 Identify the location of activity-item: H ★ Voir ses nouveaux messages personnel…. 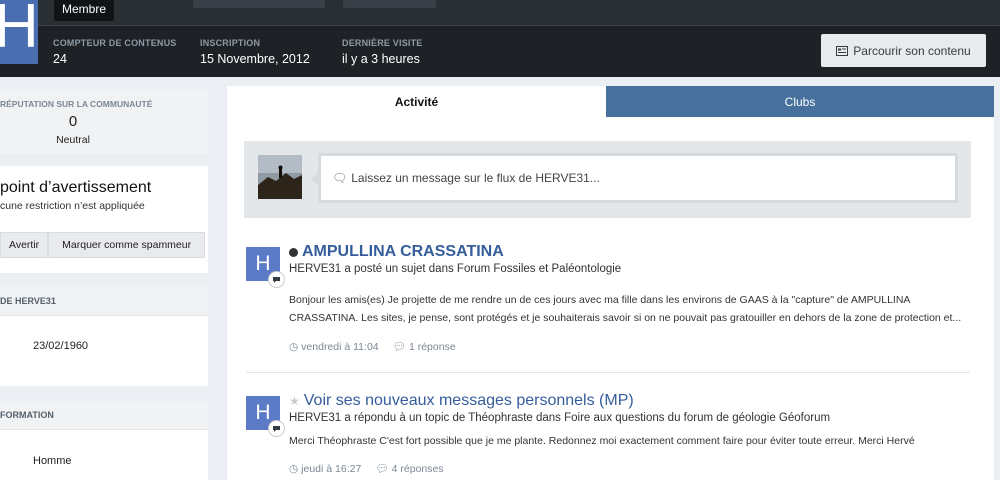
(608, 436).